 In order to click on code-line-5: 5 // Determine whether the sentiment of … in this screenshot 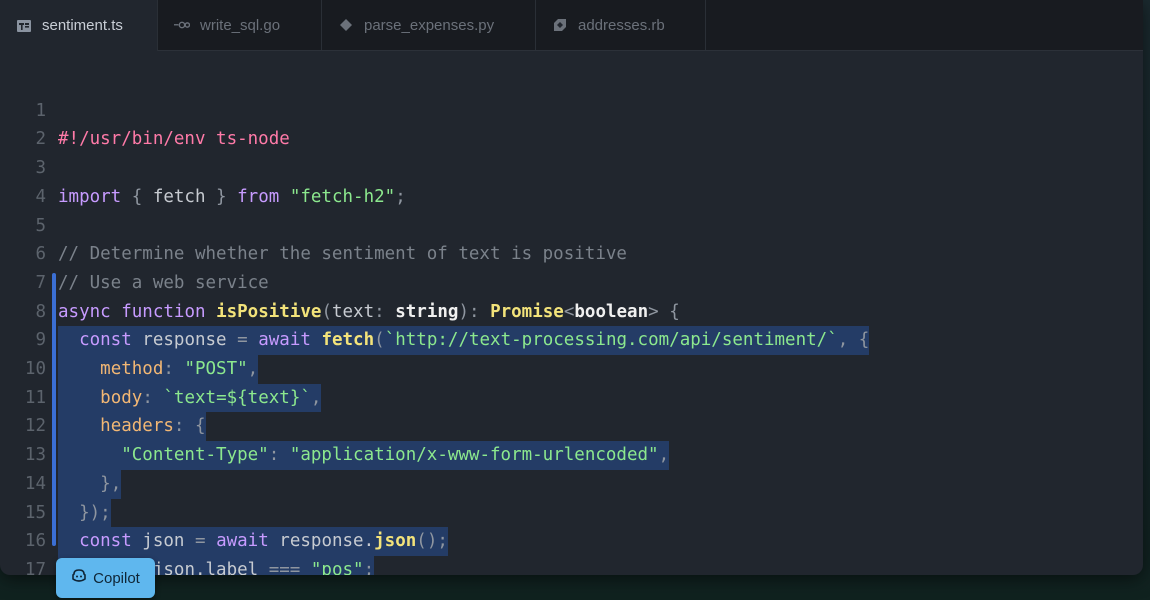, I will do `click(313, 224)`.